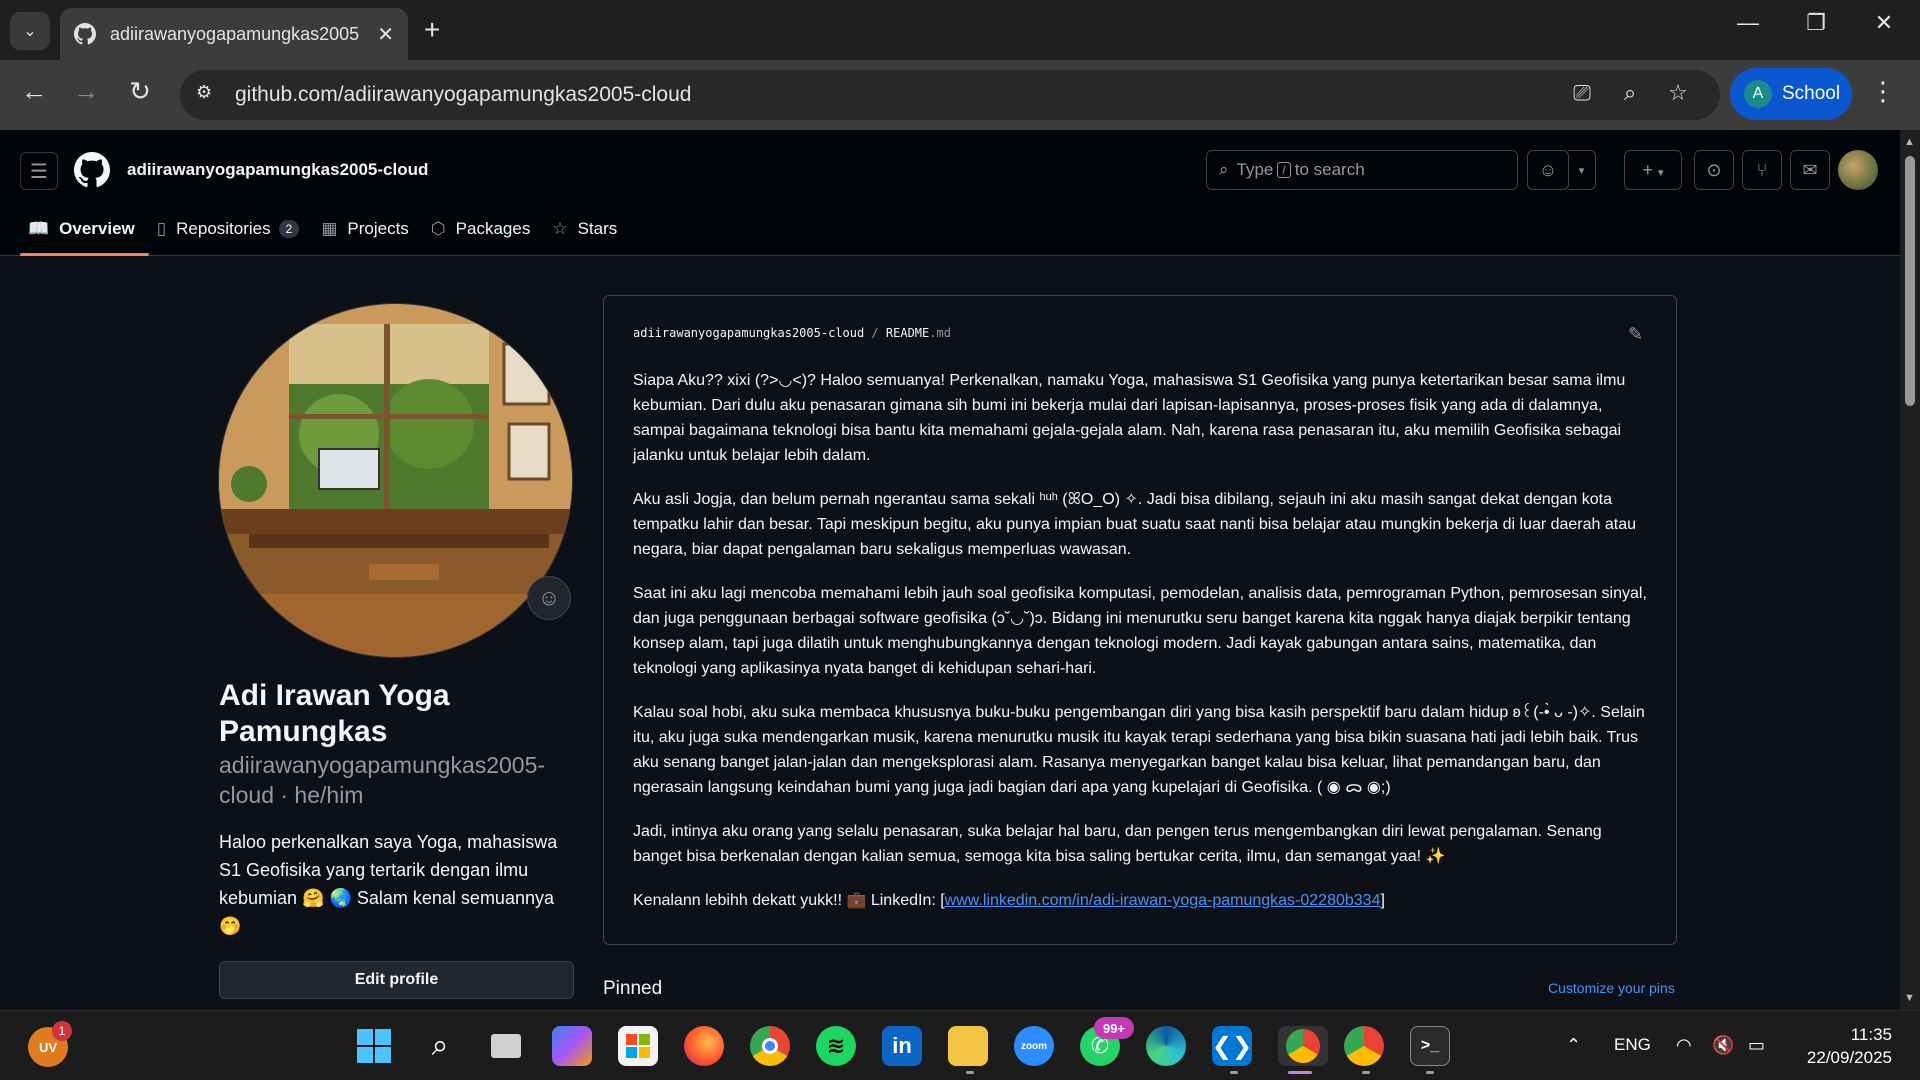 The image size is (1920, 1080). I want to click on minimize-icon: —, so click(1748, 23).